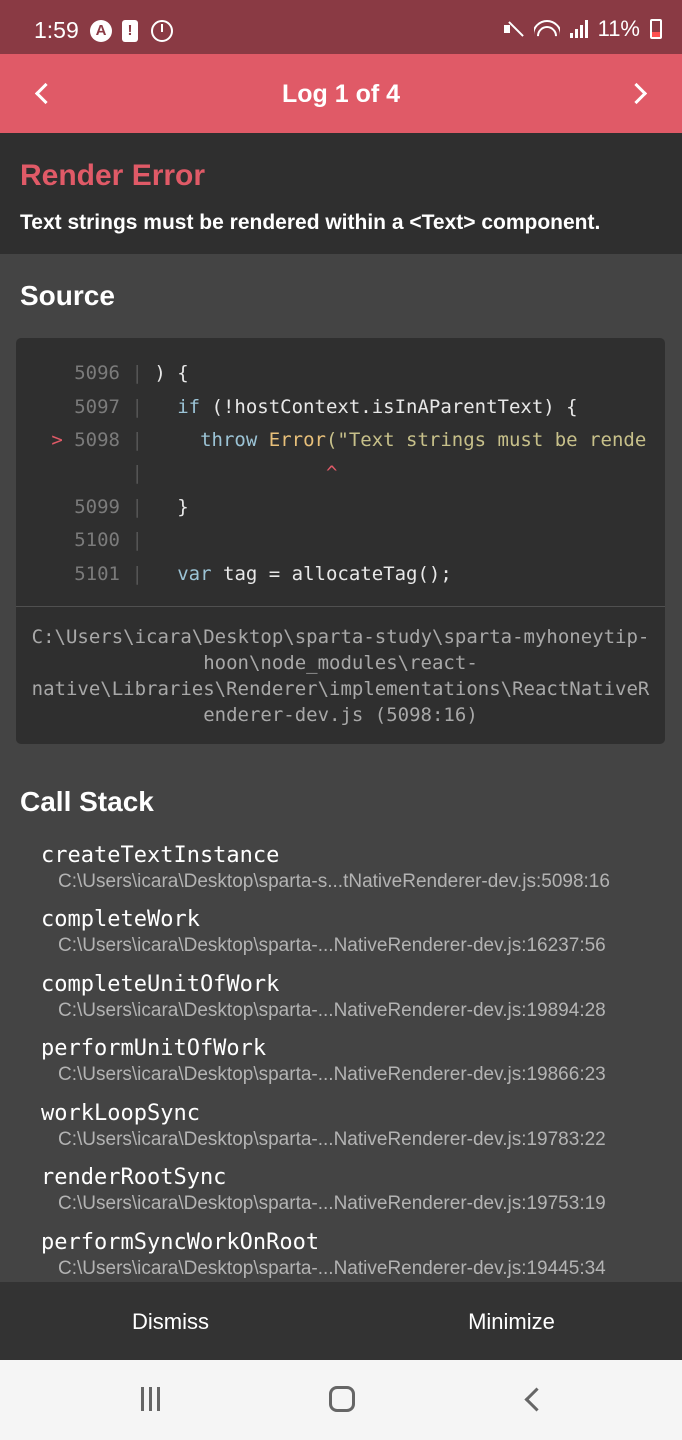 This screenshot has width=682, height=1440. What do you see at coordinates (130, 31) in the screenshot?
I see `alert-icon: !` at bounding box center [130, 31].